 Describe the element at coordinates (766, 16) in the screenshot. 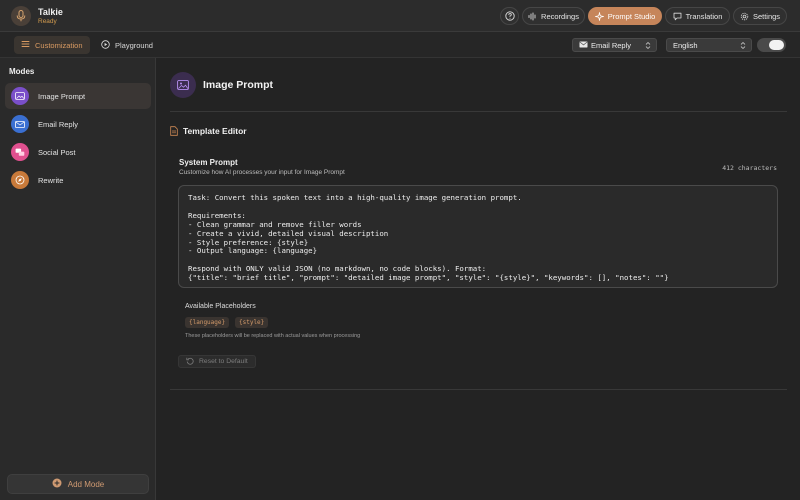

I see `settings-label: Settings` at that location.